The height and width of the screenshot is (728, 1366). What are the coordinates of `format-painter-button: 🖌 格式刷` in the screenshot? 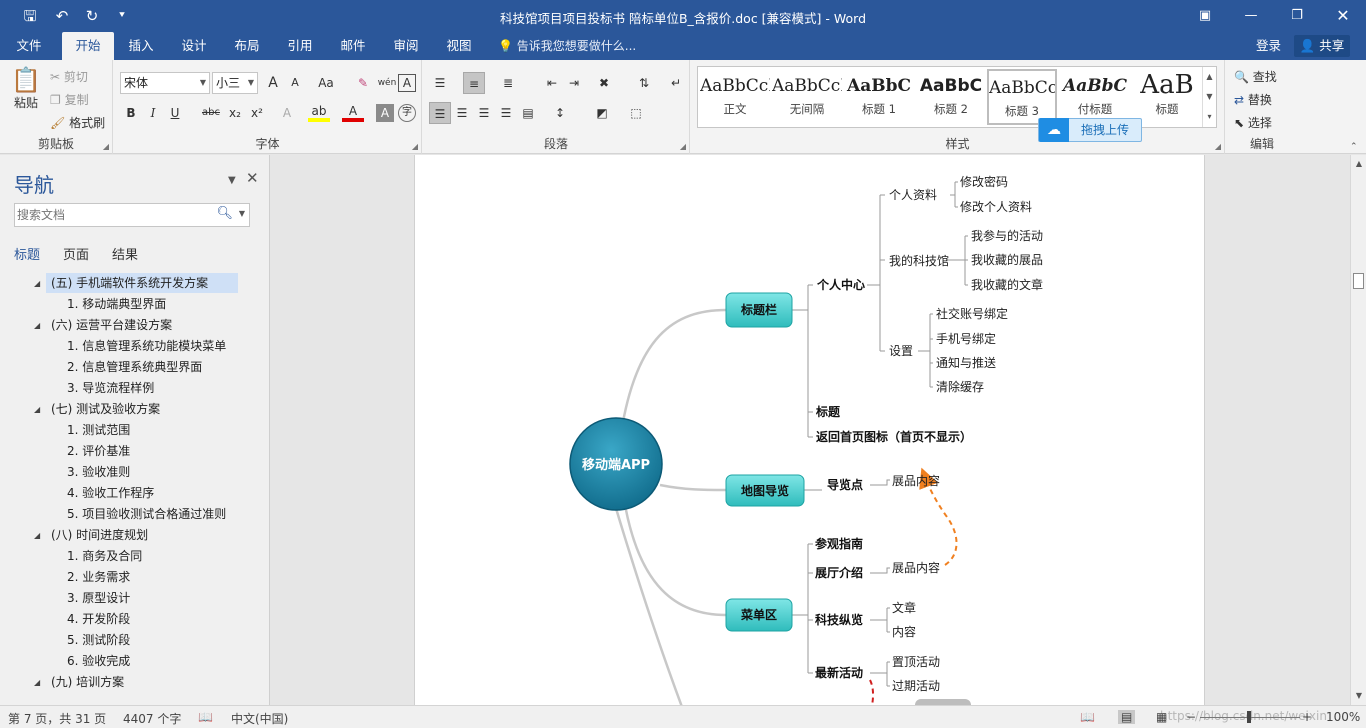 It's located at (77, 122).